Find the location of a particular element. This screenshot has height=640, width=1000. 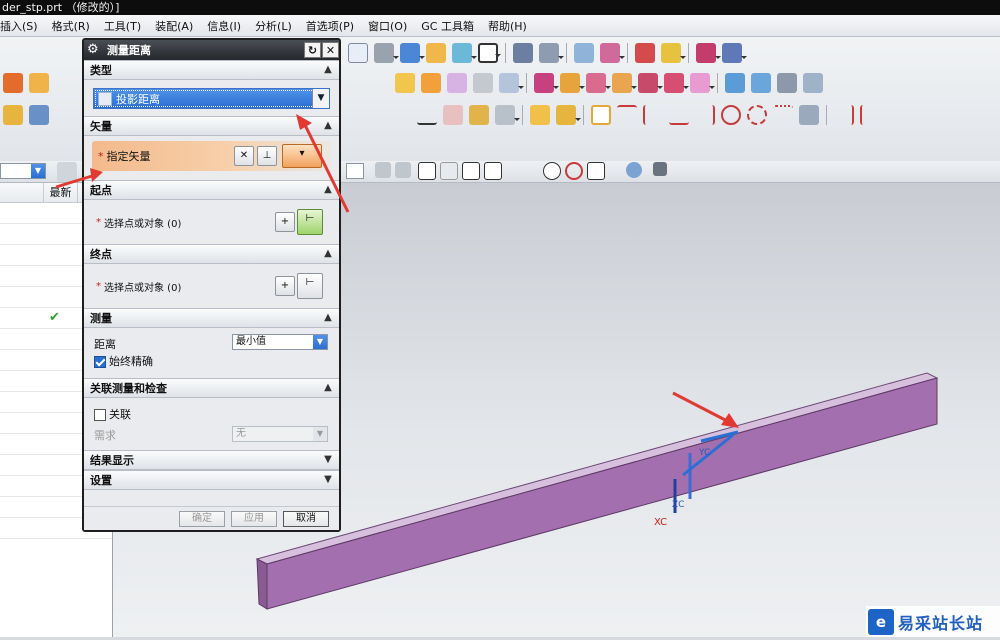

section-start-header: 起点 ▲ is located at coordinates (211, 190).